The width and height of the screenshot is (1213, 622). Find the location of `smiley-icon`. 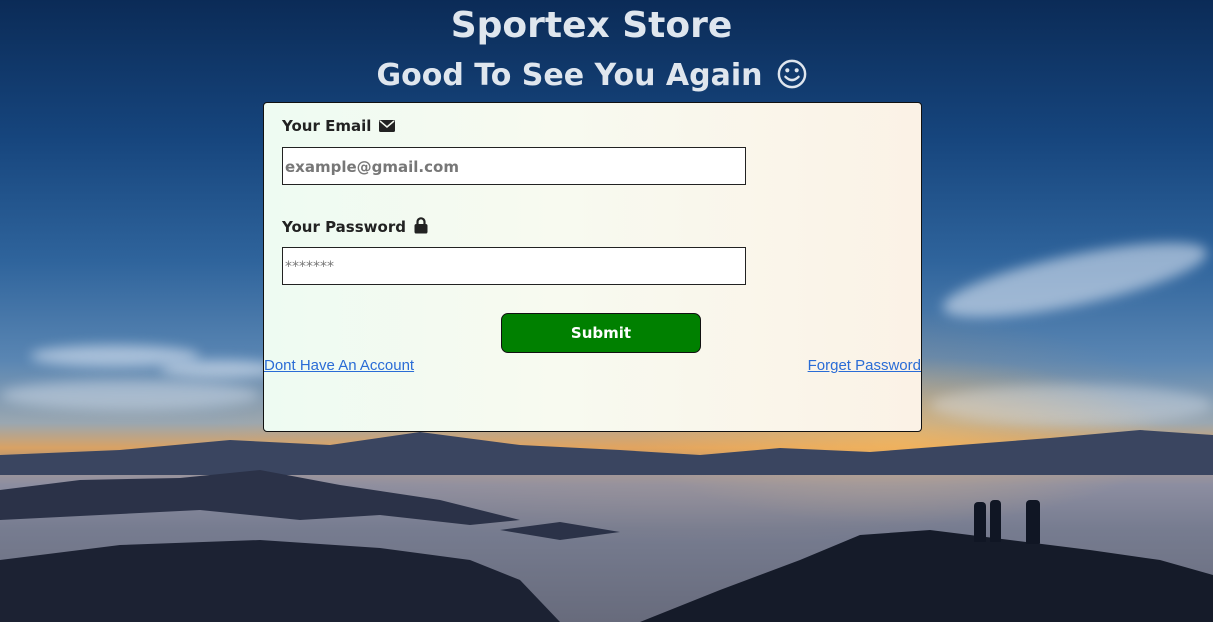

smiley-icon is located at coordinates (791, 74).